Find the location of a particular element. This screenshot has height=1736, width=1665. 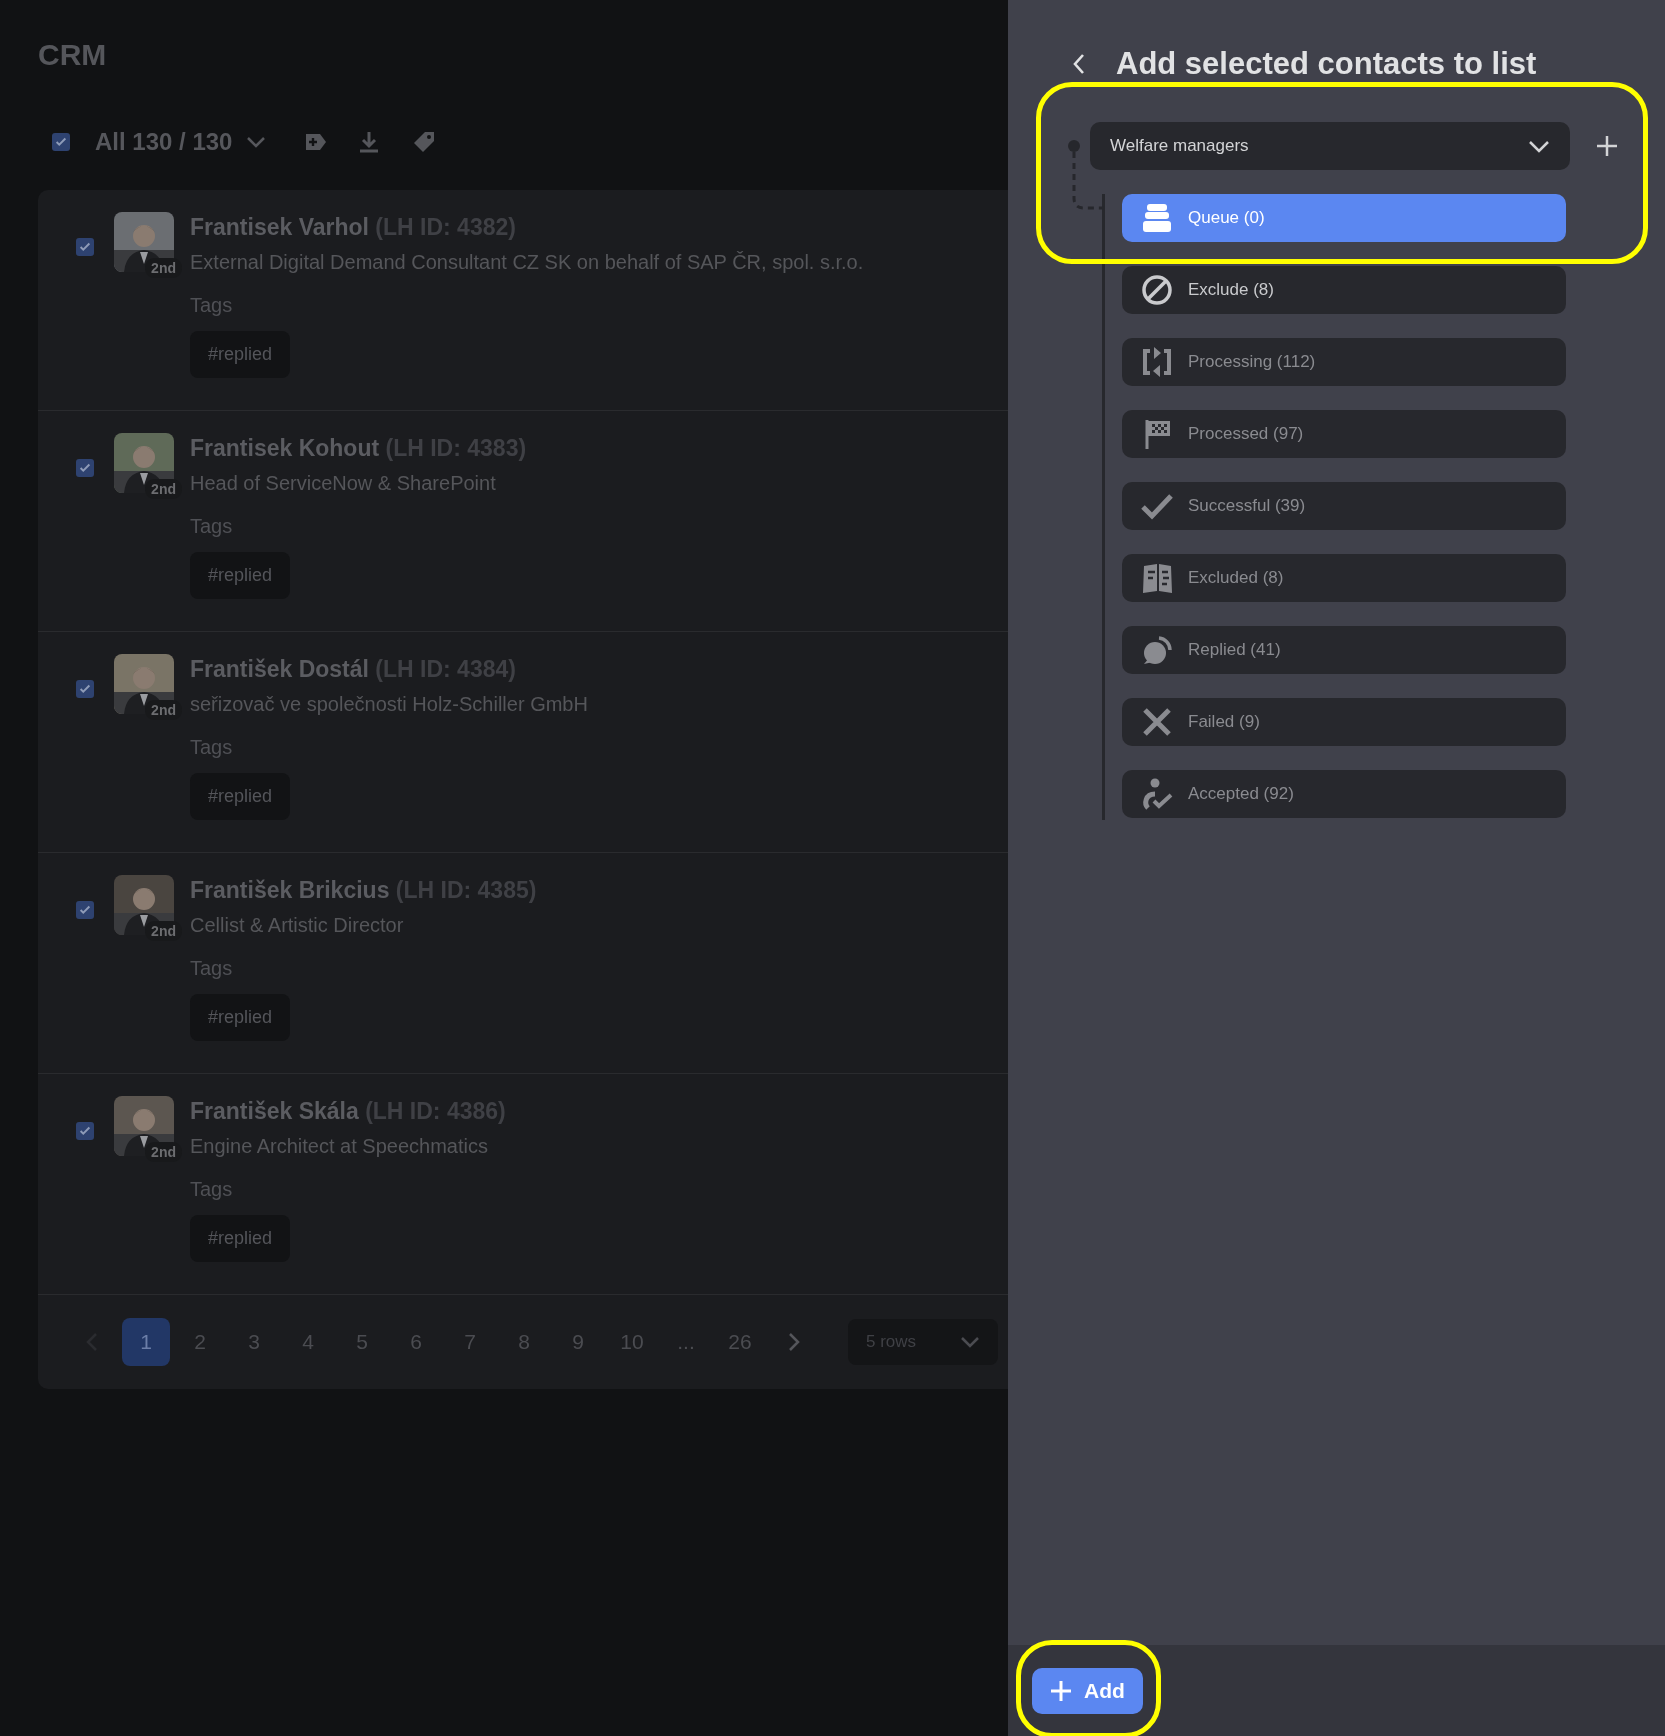

tag-icon is located at coordinates (424, 142).